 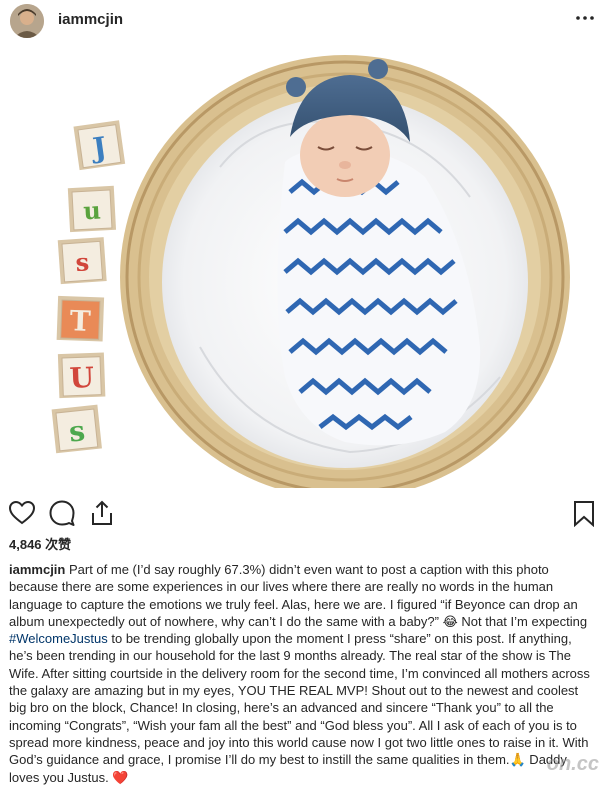 What do you see at coordinates (58, 638) in the screenshot?
I see `hashtag-link: #WelcomeJustus` at bounding box center [58, 638].